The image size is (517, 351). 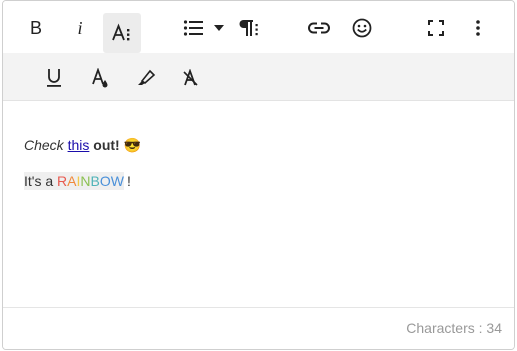 I want to click on clear-formatting-button, so click(x=191, y=78).